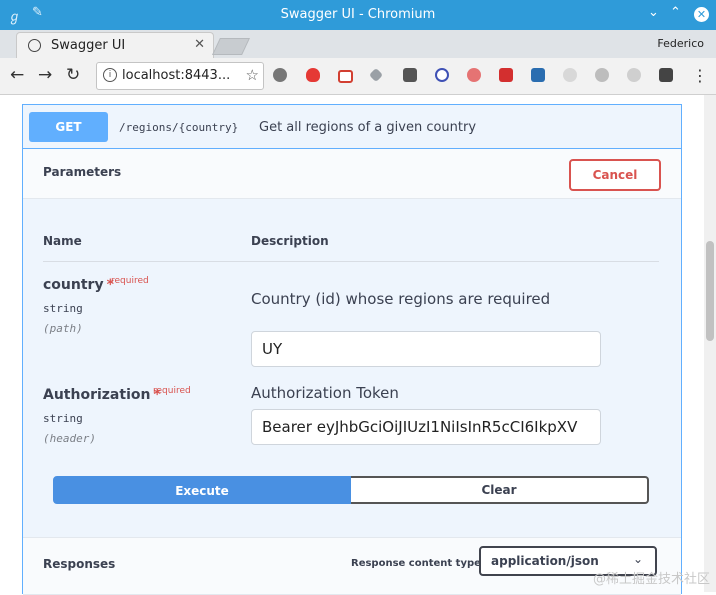 The width and height of the screenshot is (716, 595). Describe the element at coordinates (88, 45) in the screenshot. I see `tab-label: Swagger UI` at that location.